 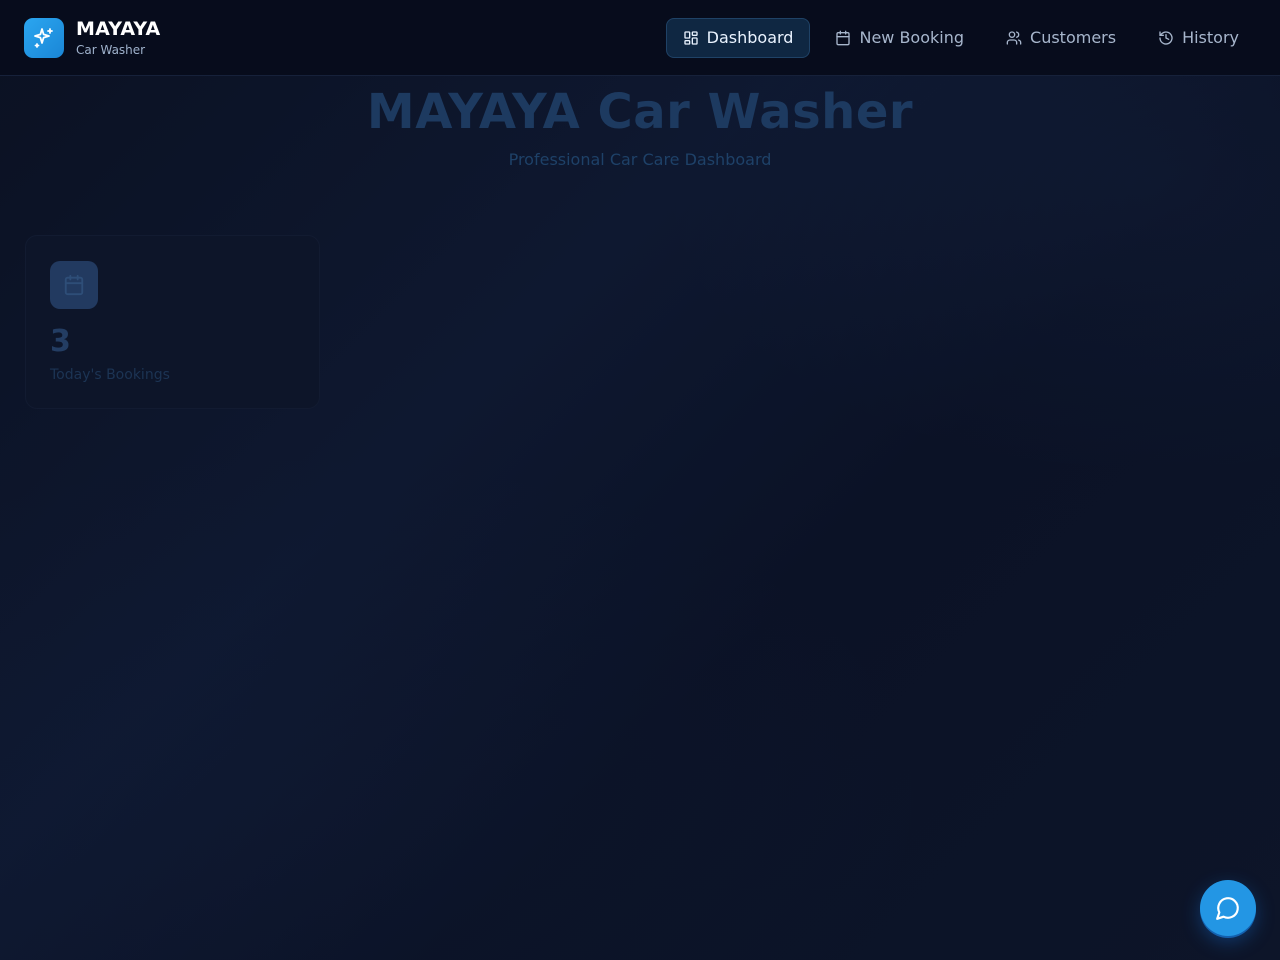 What do you see at coordinates (640, 159) in the screenshot?
I see `page-subtitle: Professional Car Care Dashboard` at bounding box center [640, 159].